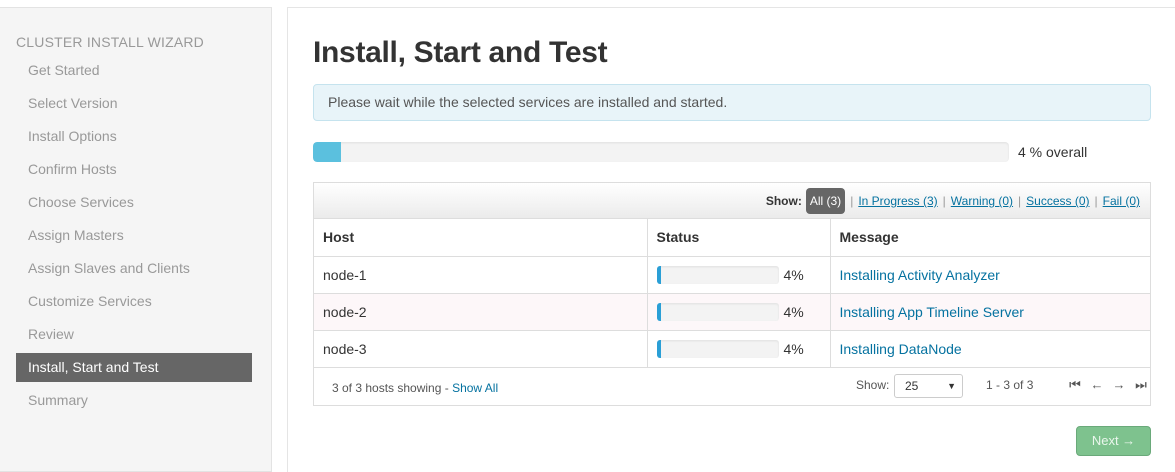 Image resolution: width=1175 pixels, height=472 pixels. What do you see at coordinates (873, 385) in the screenshot?
I see `page-size-label: Show:` at bounding box center [873, 385].